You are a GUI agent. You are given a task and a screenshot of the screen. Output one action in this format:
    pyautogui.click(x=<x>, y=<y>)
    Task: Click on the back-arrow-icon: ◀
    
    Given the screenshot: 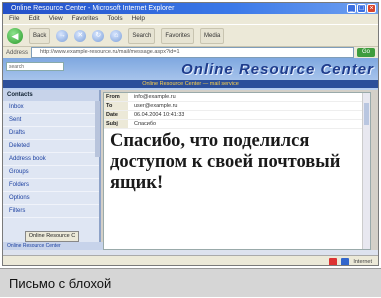 What is the action you would take?
    pyautogui.click(x=15, y=35)
    